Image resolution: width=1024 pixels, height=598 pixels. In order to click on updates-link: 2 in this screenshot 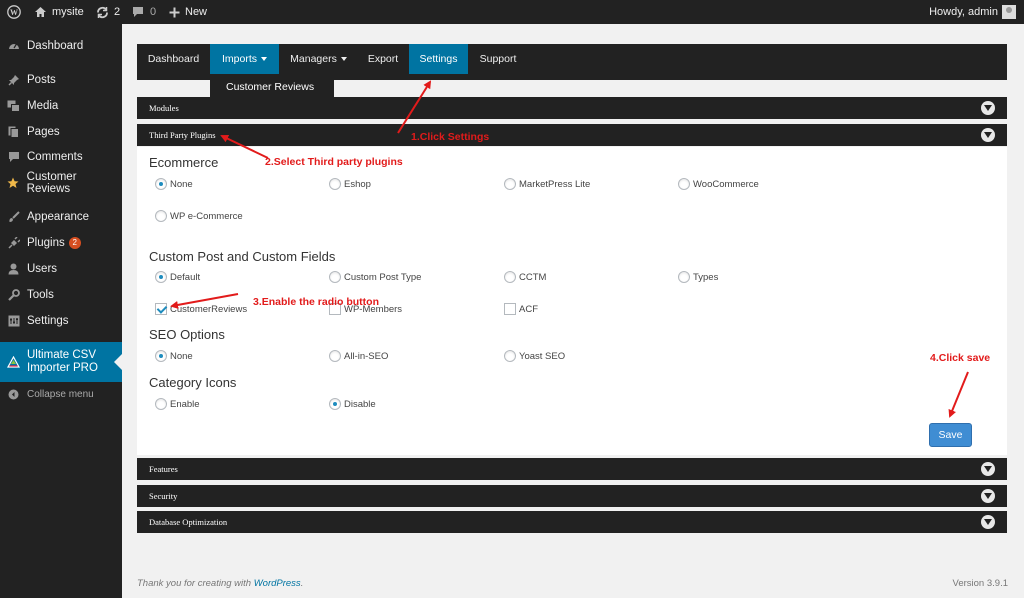, I will do `click(108, 12)`.